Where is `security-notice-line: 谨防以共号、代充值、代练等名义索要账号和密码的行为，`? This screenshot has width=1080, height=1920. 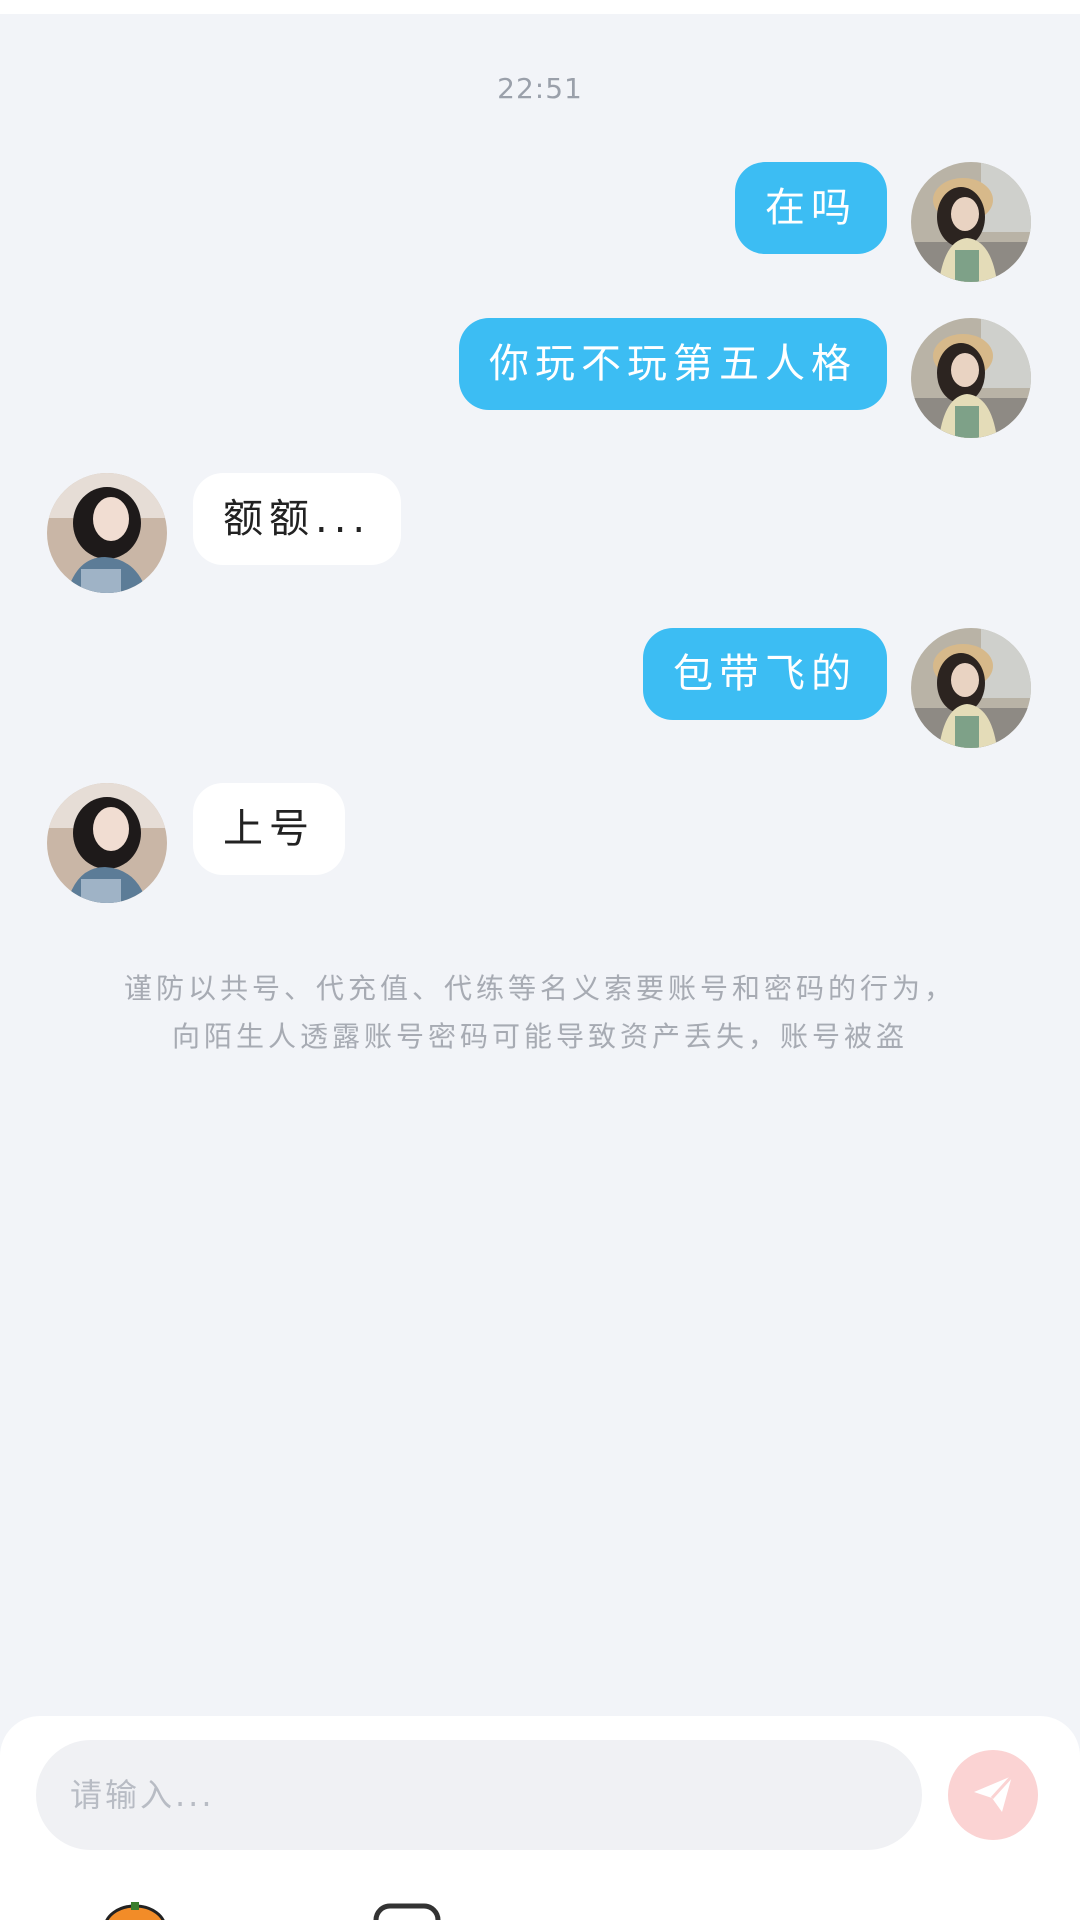
security-notice-line: 谨防以共号、代充值、代练等名义索要账号和密码的行为， is located at coordinates (539, 988).